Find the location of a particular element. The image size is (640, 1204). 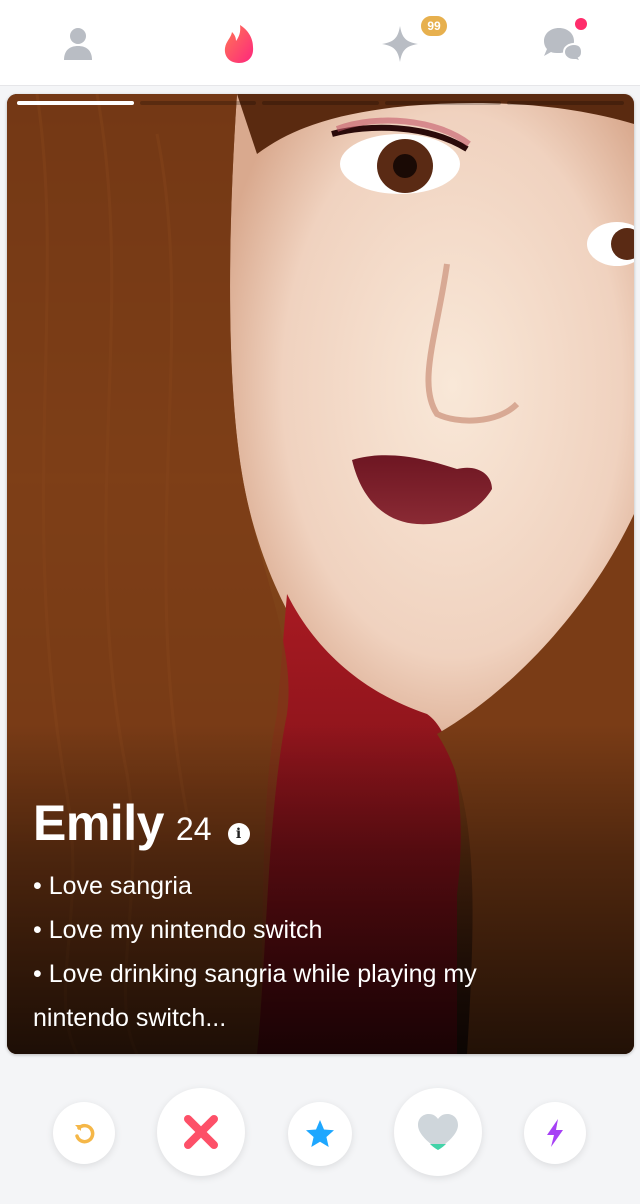

nope-button is located at coordinates (201, 1132).